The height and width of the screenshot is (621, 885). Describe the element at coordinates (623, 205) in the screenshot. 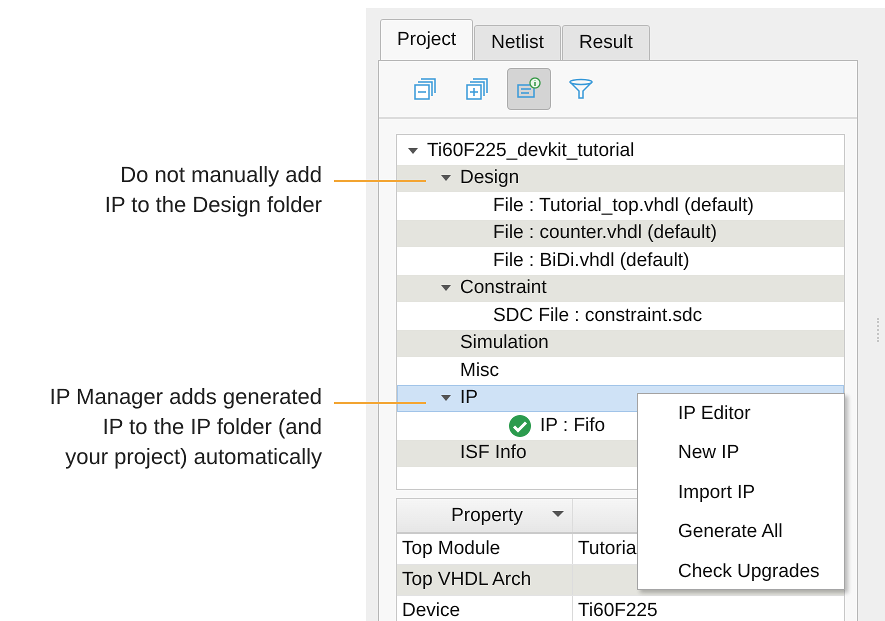

I see `tree-item-label: File : Tutorial_top.vhdl (default)` at that location.